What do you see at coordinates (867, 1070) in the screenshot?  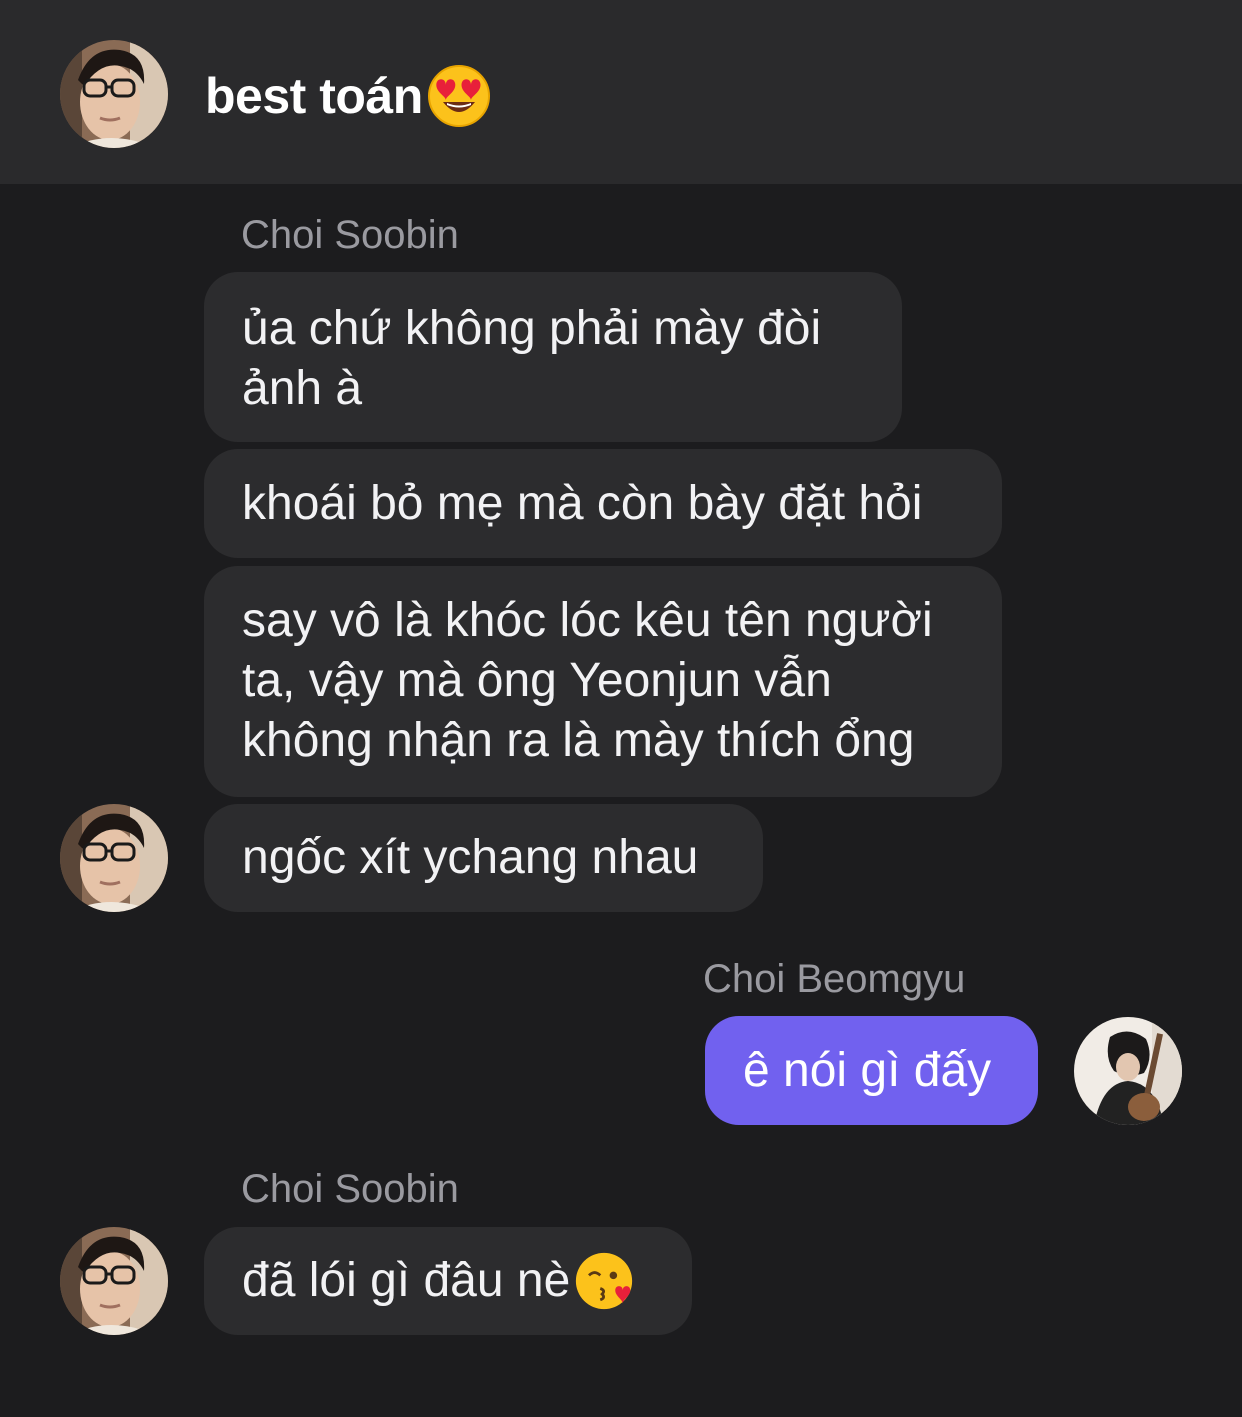 I see `message-text: ê nói gì đấy` at bounding box center [867, 1070].